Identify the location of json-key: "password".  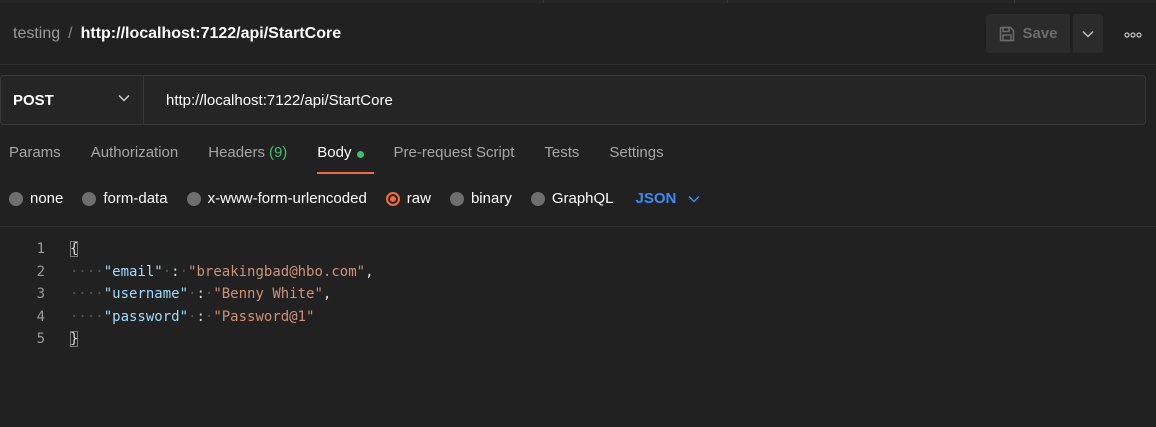
(146, 316).